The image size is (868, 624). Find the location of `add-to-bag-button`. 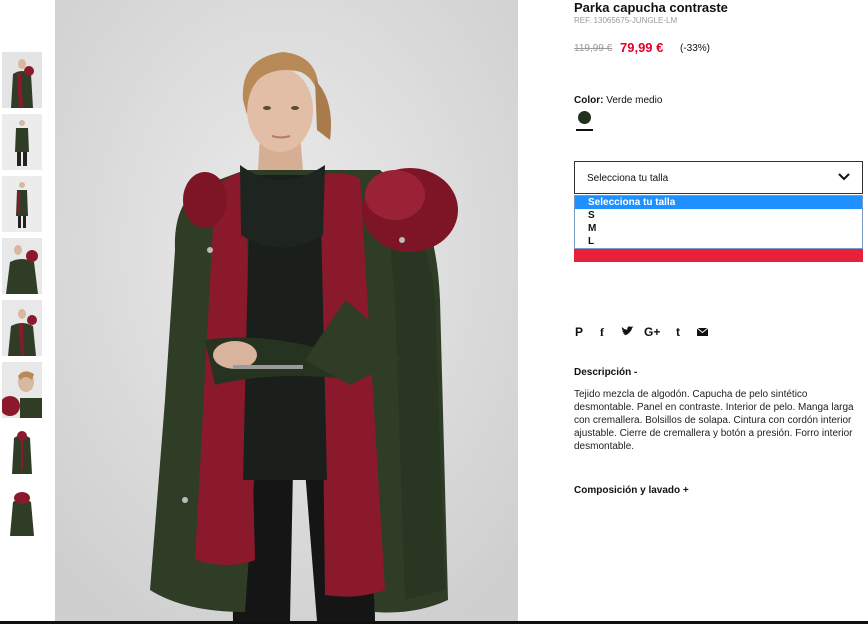

add-to-bag-button is located at coordinates (718, 255).